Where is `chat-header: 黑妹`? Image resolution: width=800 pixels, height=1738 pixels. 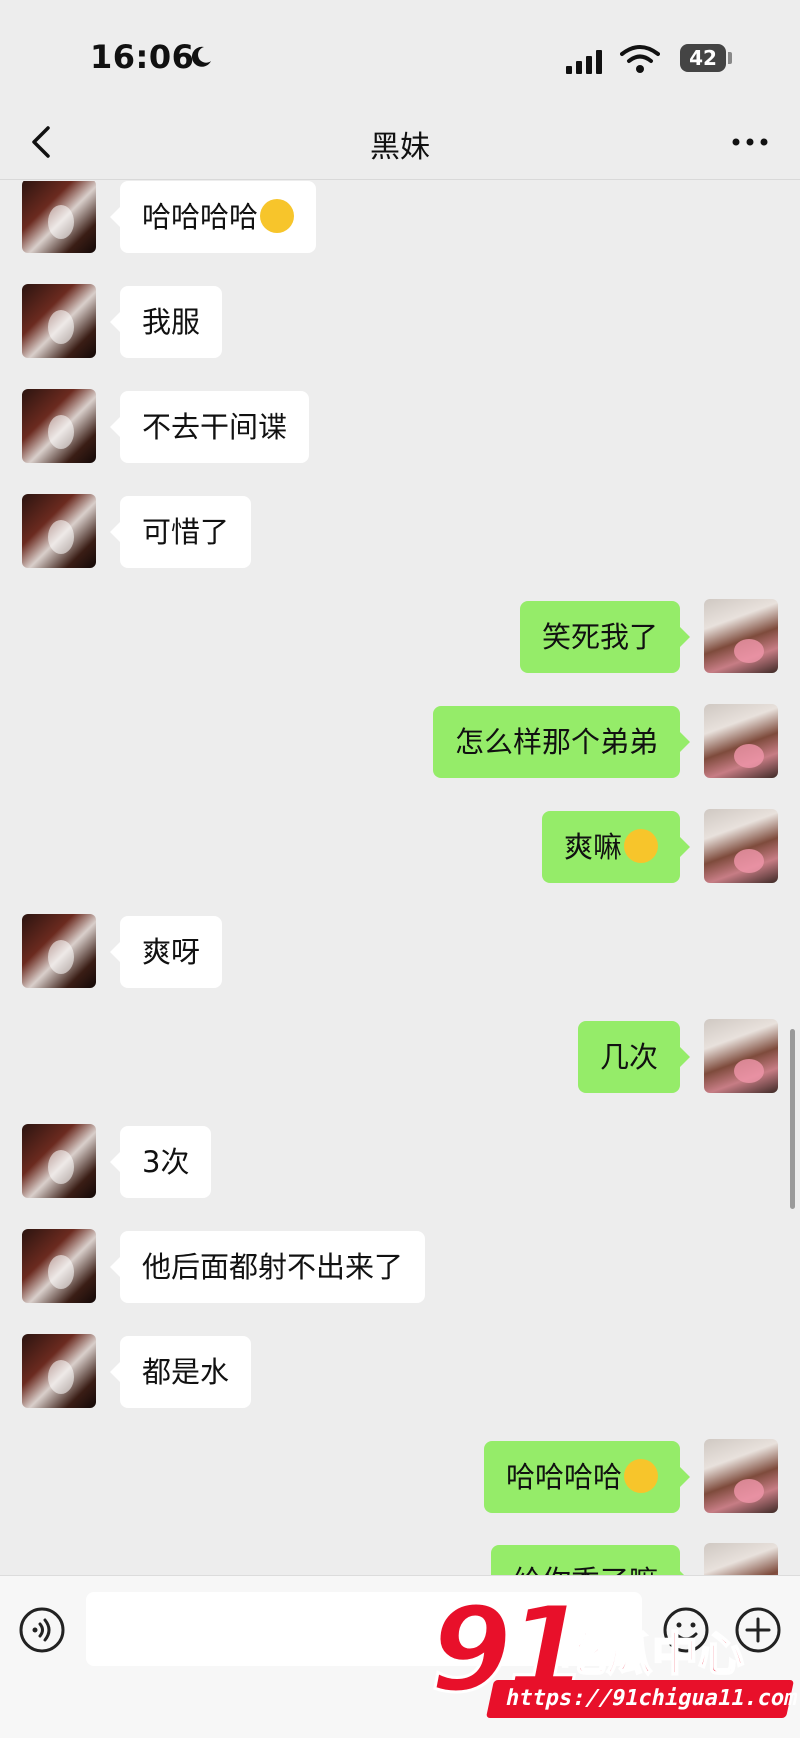
chat-header: 黑妹 is located at coordinates (400, 145).